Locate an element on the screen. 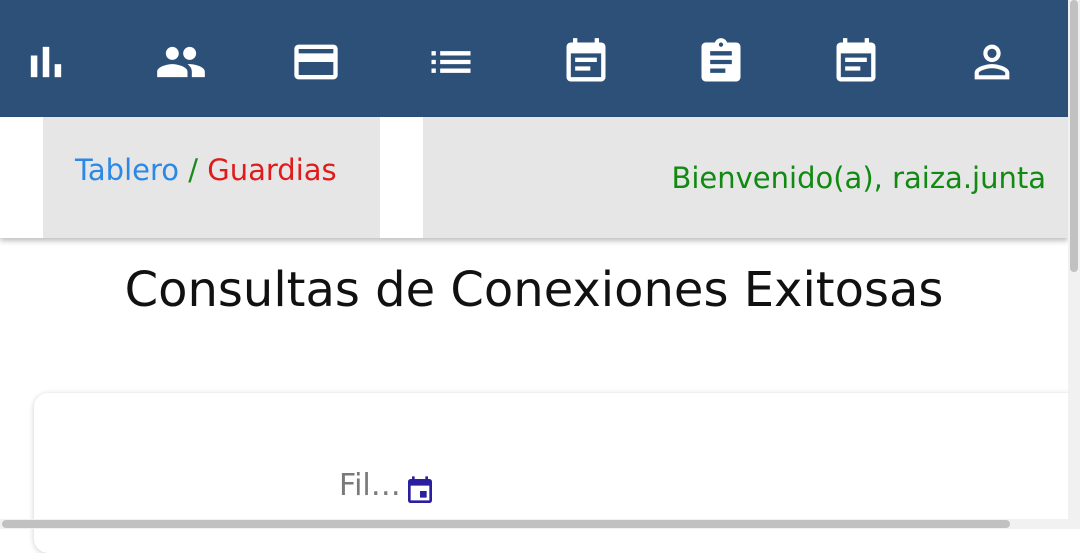  list-icon is located at coordinates (451, 62).